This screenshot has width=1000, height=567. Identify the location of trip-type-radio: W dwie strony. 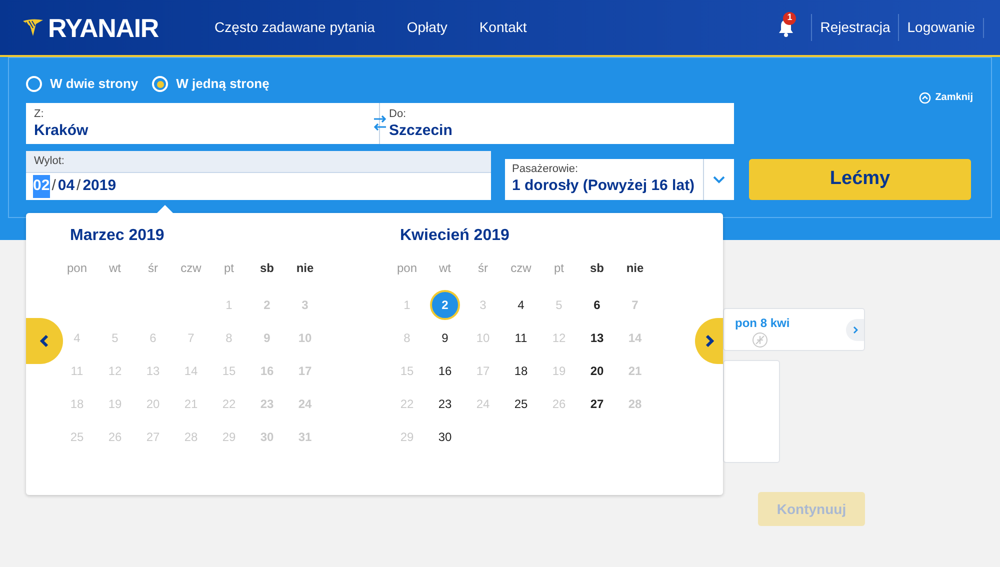
(82, 84).